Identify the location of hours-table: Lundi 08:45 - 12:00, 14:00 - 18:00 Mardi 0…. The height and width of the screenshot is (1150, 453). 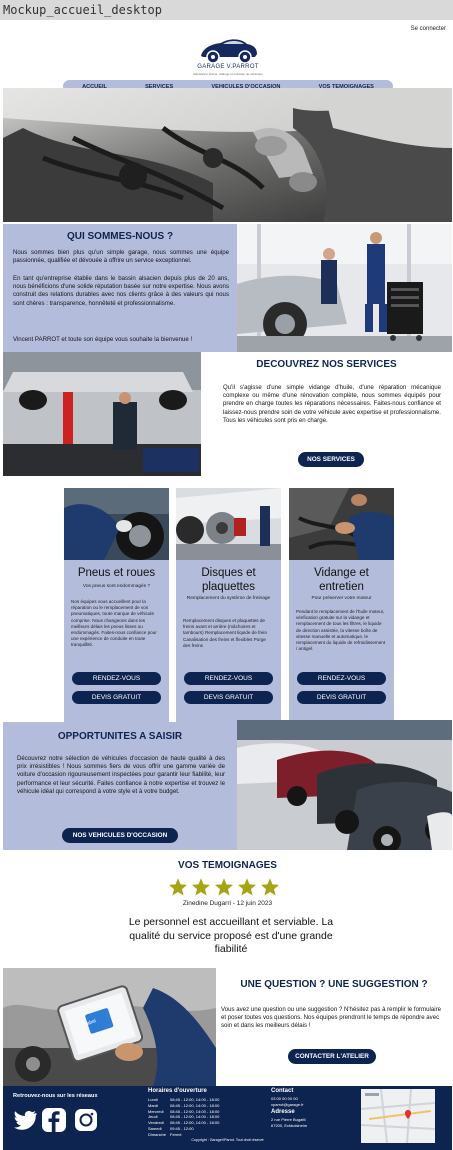
(203, 1117).